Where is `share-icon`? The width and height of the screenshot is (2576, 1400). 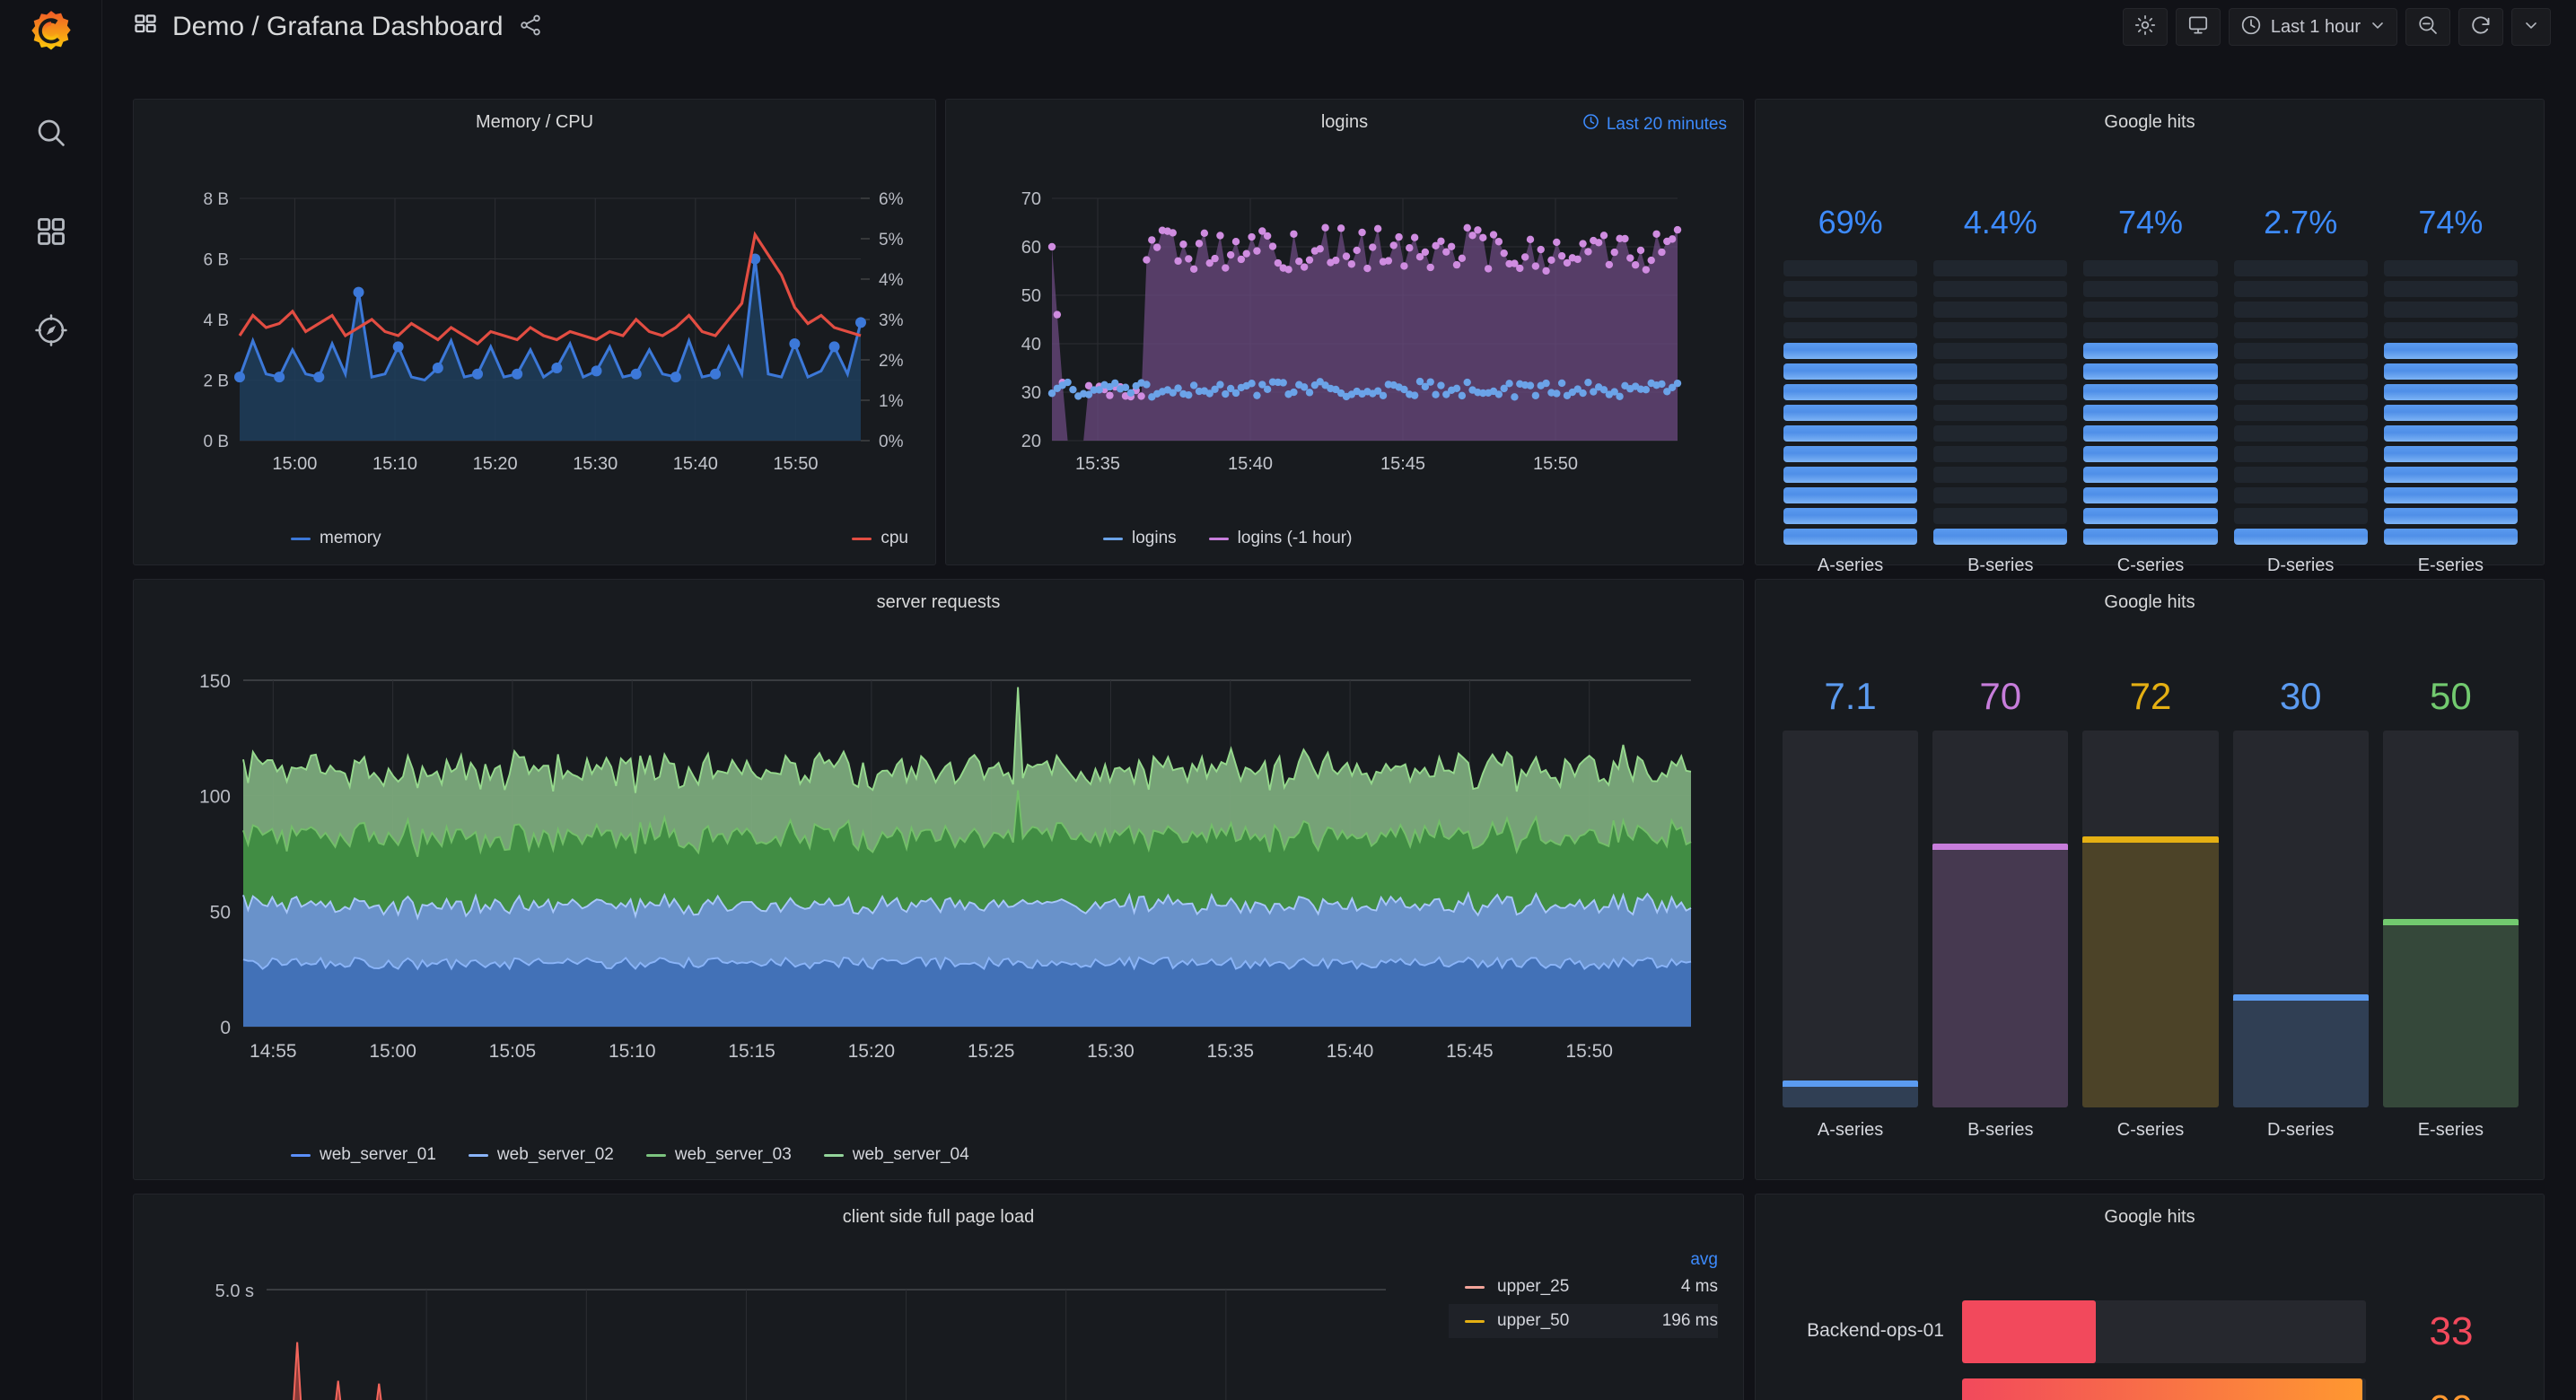 share-icon is located at coordinates (530, 27).